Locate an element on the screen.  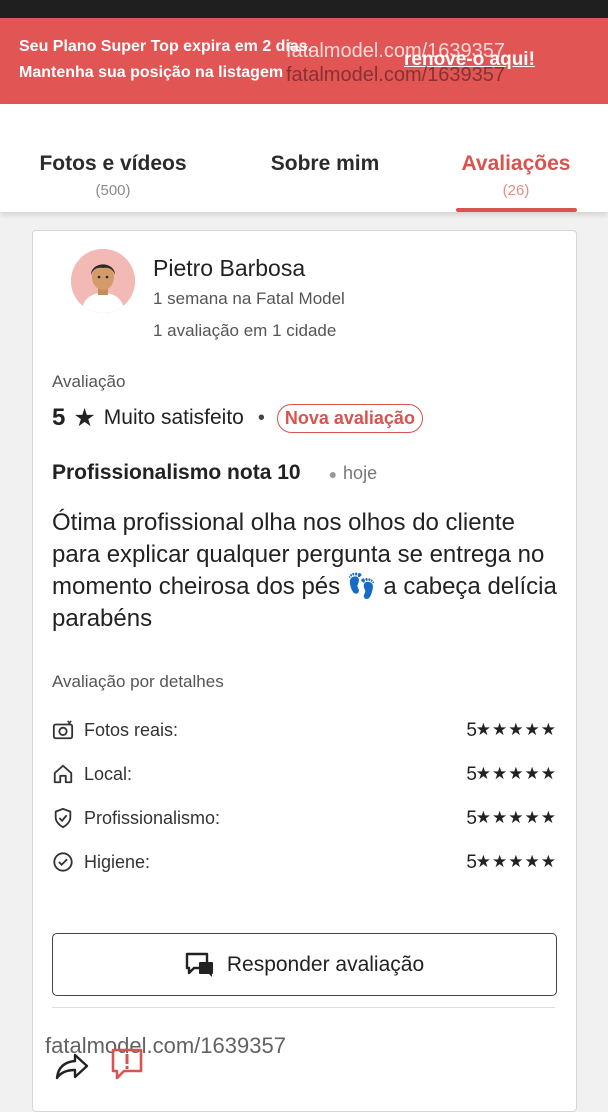
tab-reviews: Avaliações (26) is located at coordinates (516, 175).